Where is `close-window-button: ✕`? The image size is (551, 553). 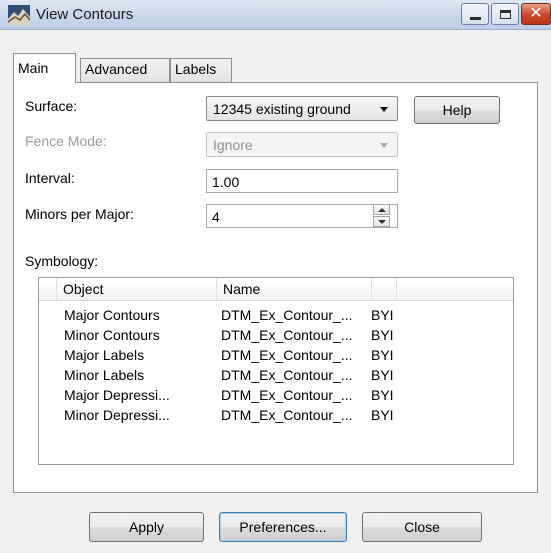 close-window-button: ✕ is located at coordinates (536, 14).